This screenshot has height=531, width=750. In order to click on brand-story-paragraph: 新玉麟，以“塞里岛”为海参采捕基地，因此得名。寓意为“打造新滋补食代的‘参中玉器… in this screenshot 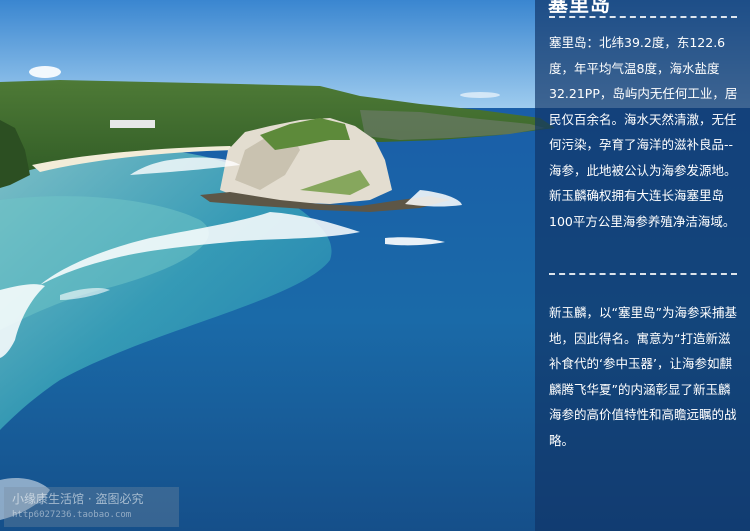, I will do `click(643, 376)`.